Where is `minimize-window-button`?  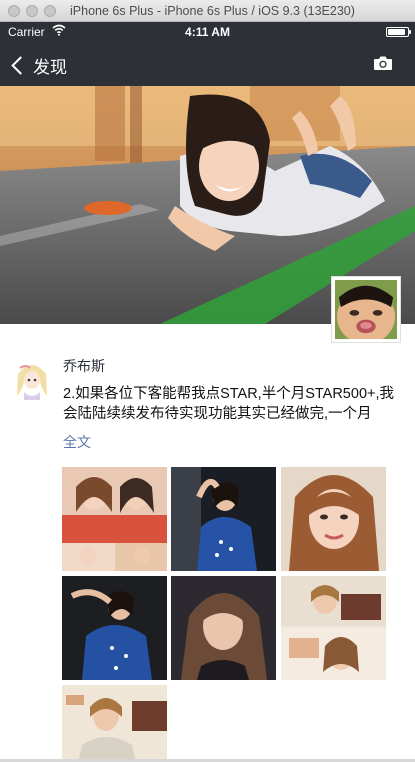 minimize-window-button is located at coordinates (32, 11).